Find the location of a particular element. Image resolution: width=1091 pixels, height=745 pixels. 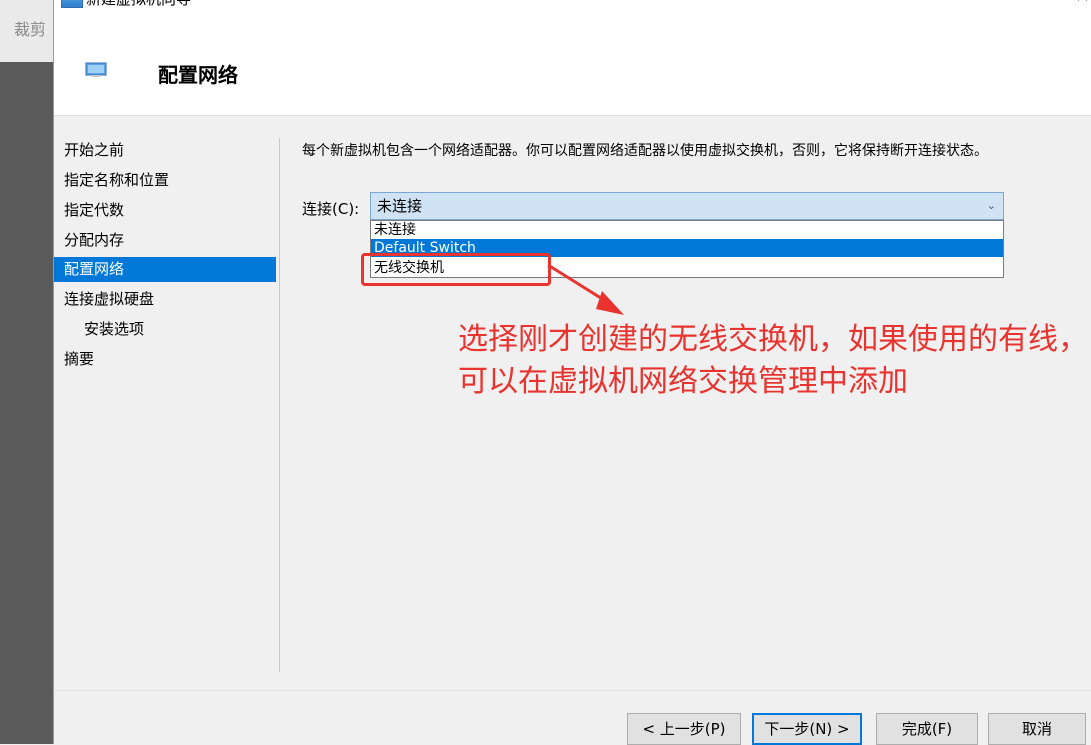

sidebar-item-name-location: 指定名称和位置 is located at coordinates (165, 180).